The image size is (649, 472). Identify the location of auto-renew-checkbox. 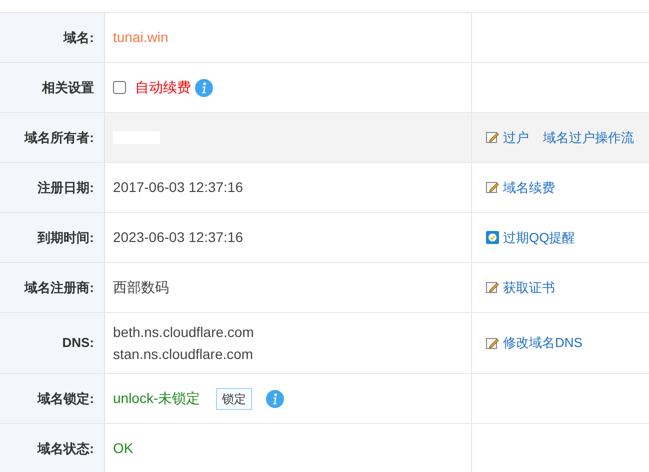
(119, 87).